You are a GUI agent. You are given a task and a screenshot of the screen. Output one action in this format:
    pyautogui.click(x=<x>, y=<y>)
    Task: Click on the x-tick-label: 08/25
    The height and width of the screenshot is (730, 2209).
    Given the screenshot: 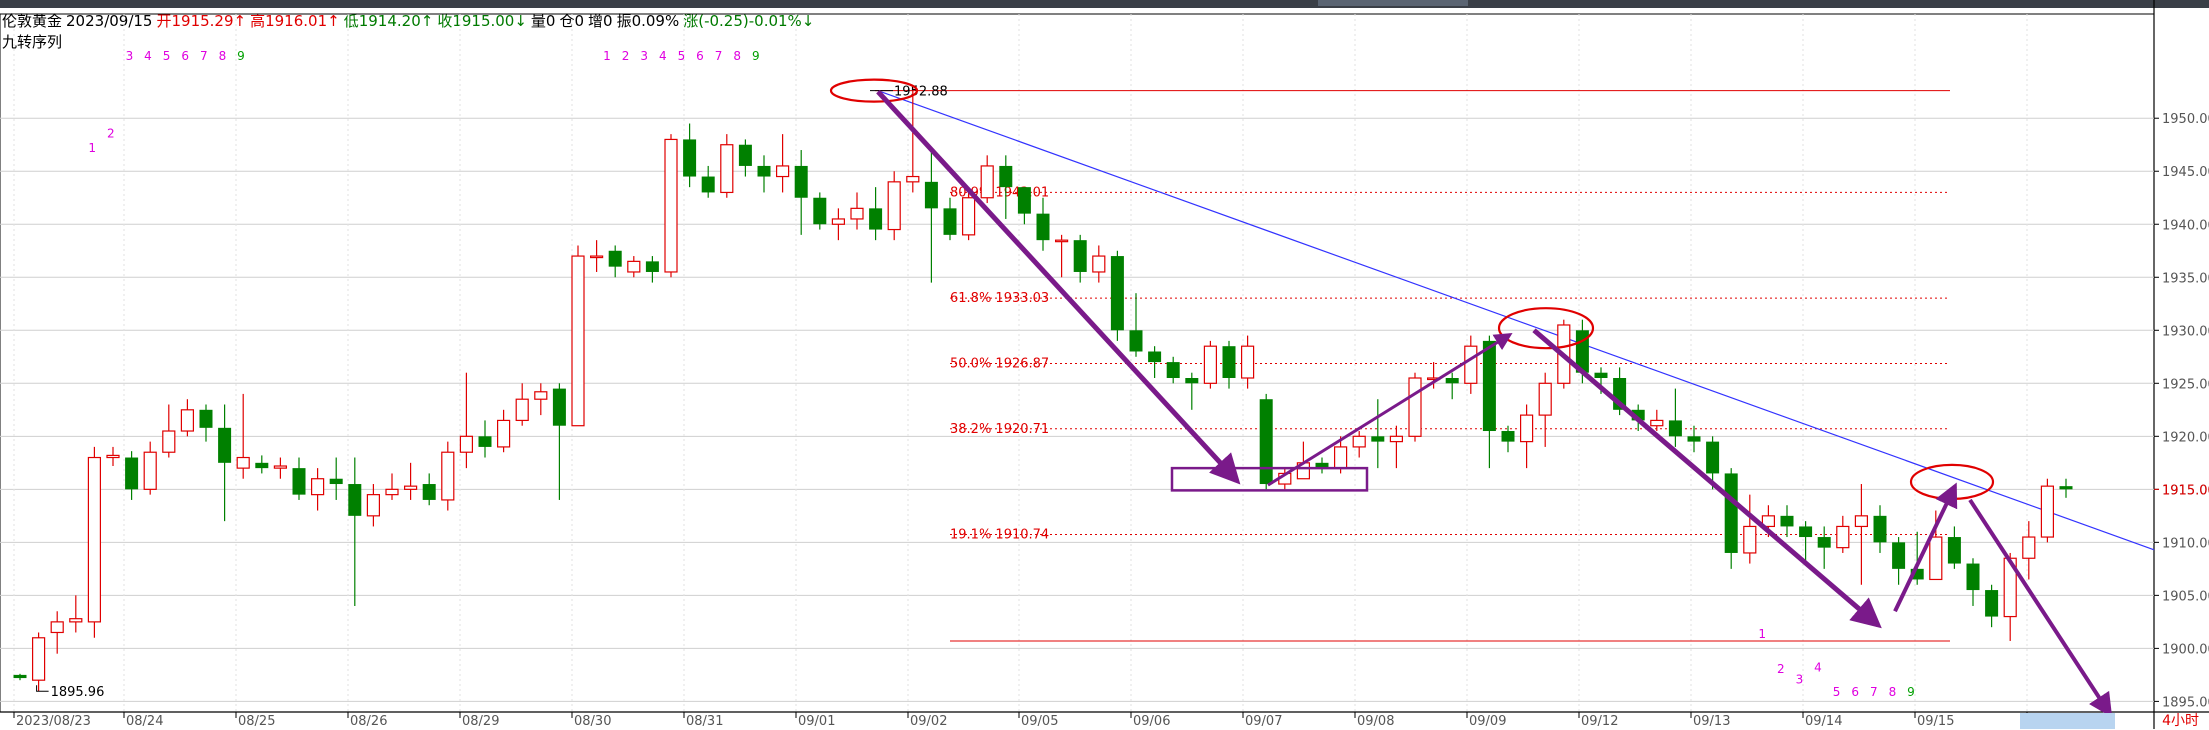 What is the action you would take?
    pyautogui.click(x=256, y=721)
    